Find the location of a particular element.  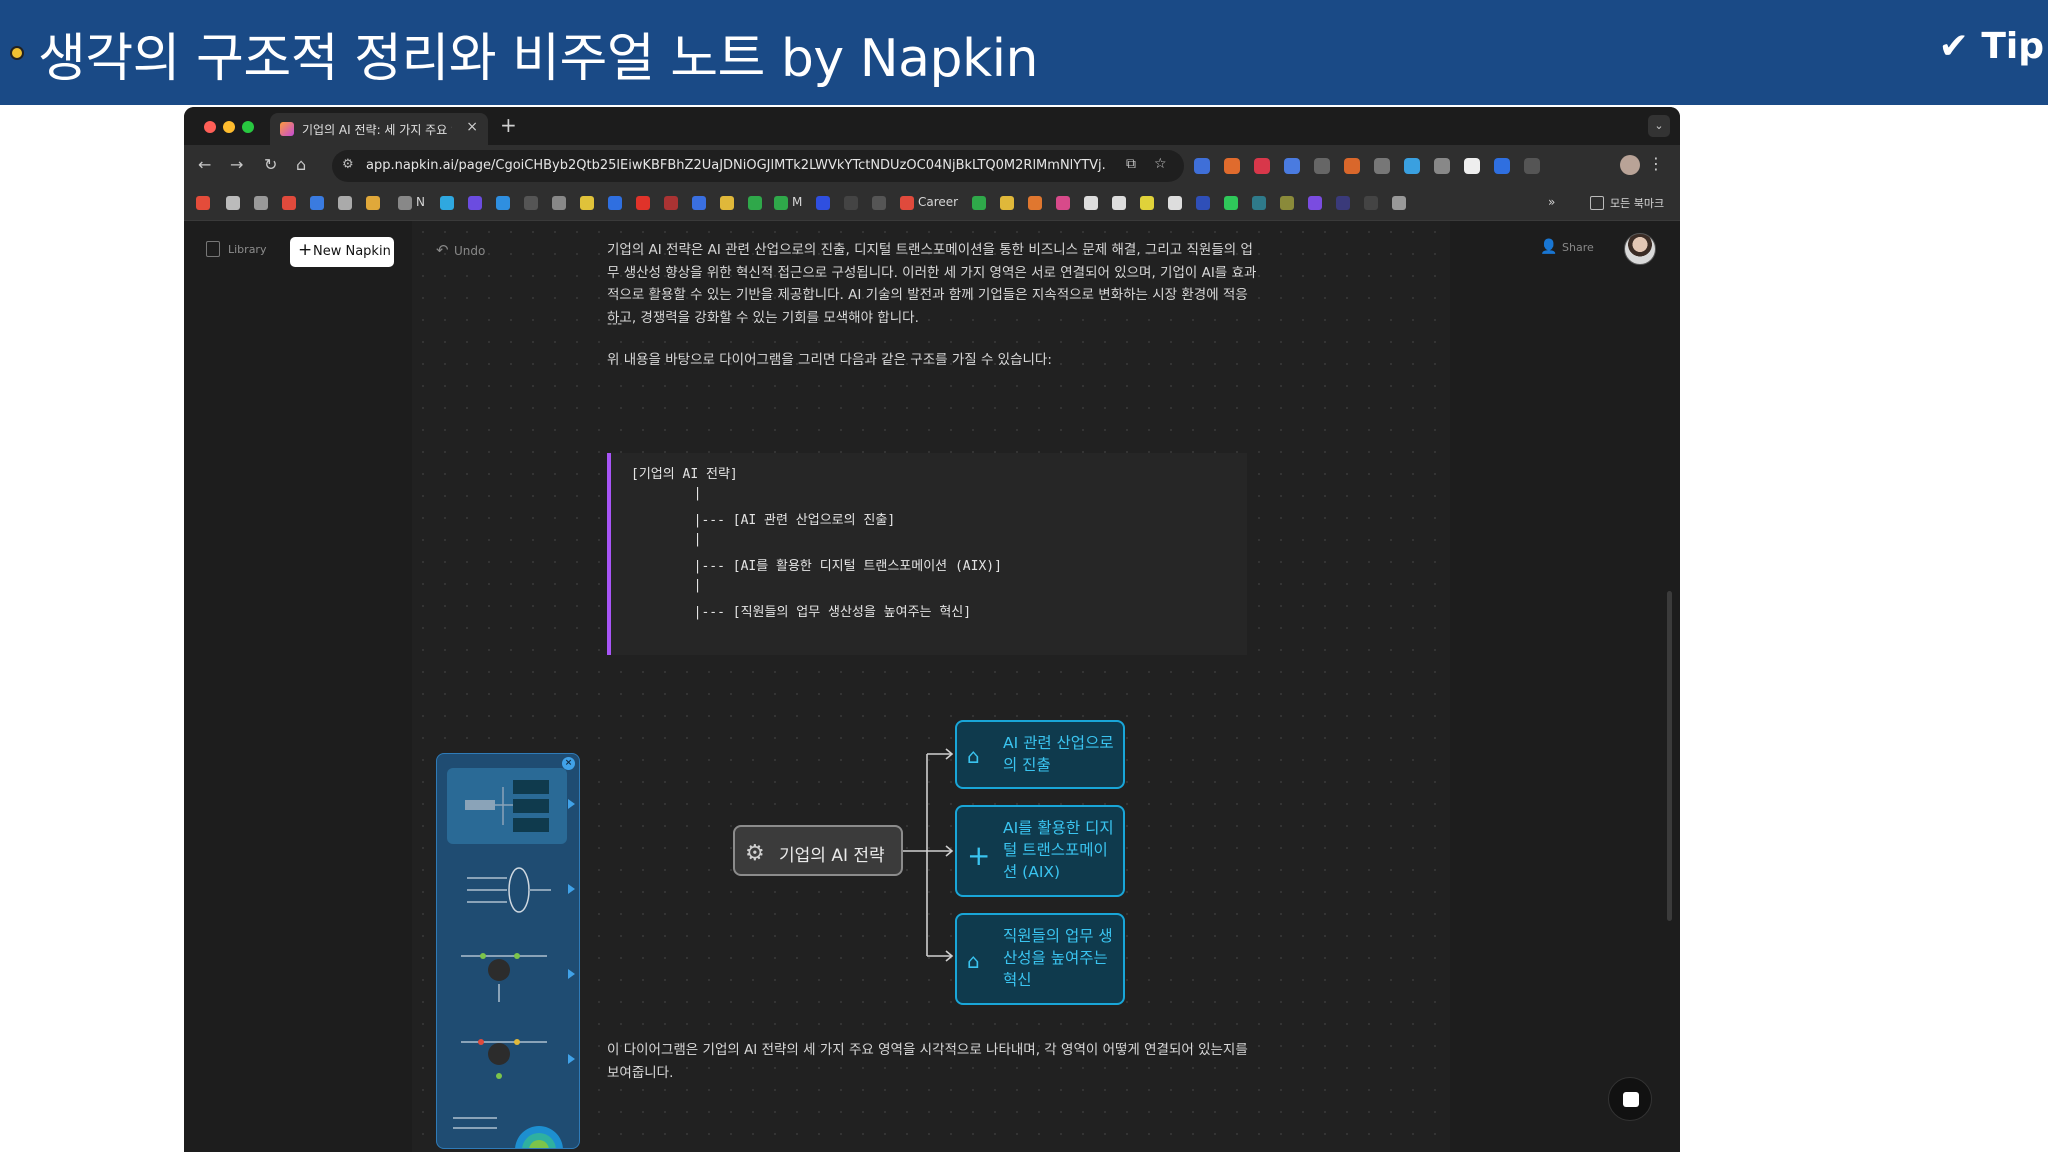

bookmark-red-icon is located at coordinates (671, 203).